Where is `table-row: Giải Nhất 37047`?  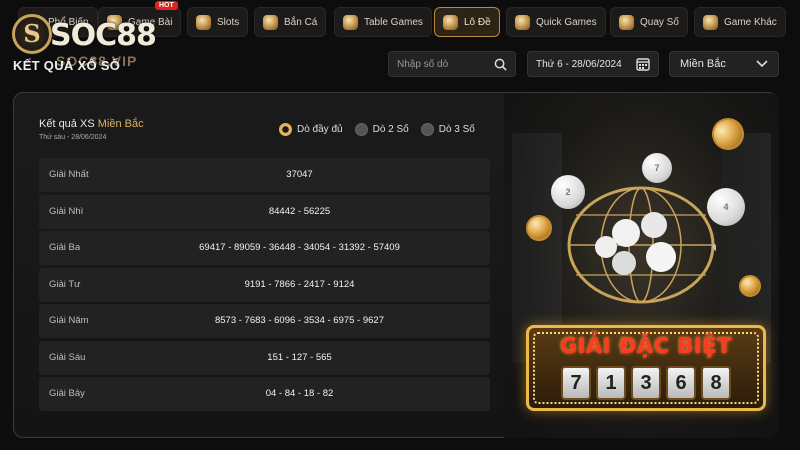 table-row: Giải Nhất 37047 is located at coordinates (264, 175).